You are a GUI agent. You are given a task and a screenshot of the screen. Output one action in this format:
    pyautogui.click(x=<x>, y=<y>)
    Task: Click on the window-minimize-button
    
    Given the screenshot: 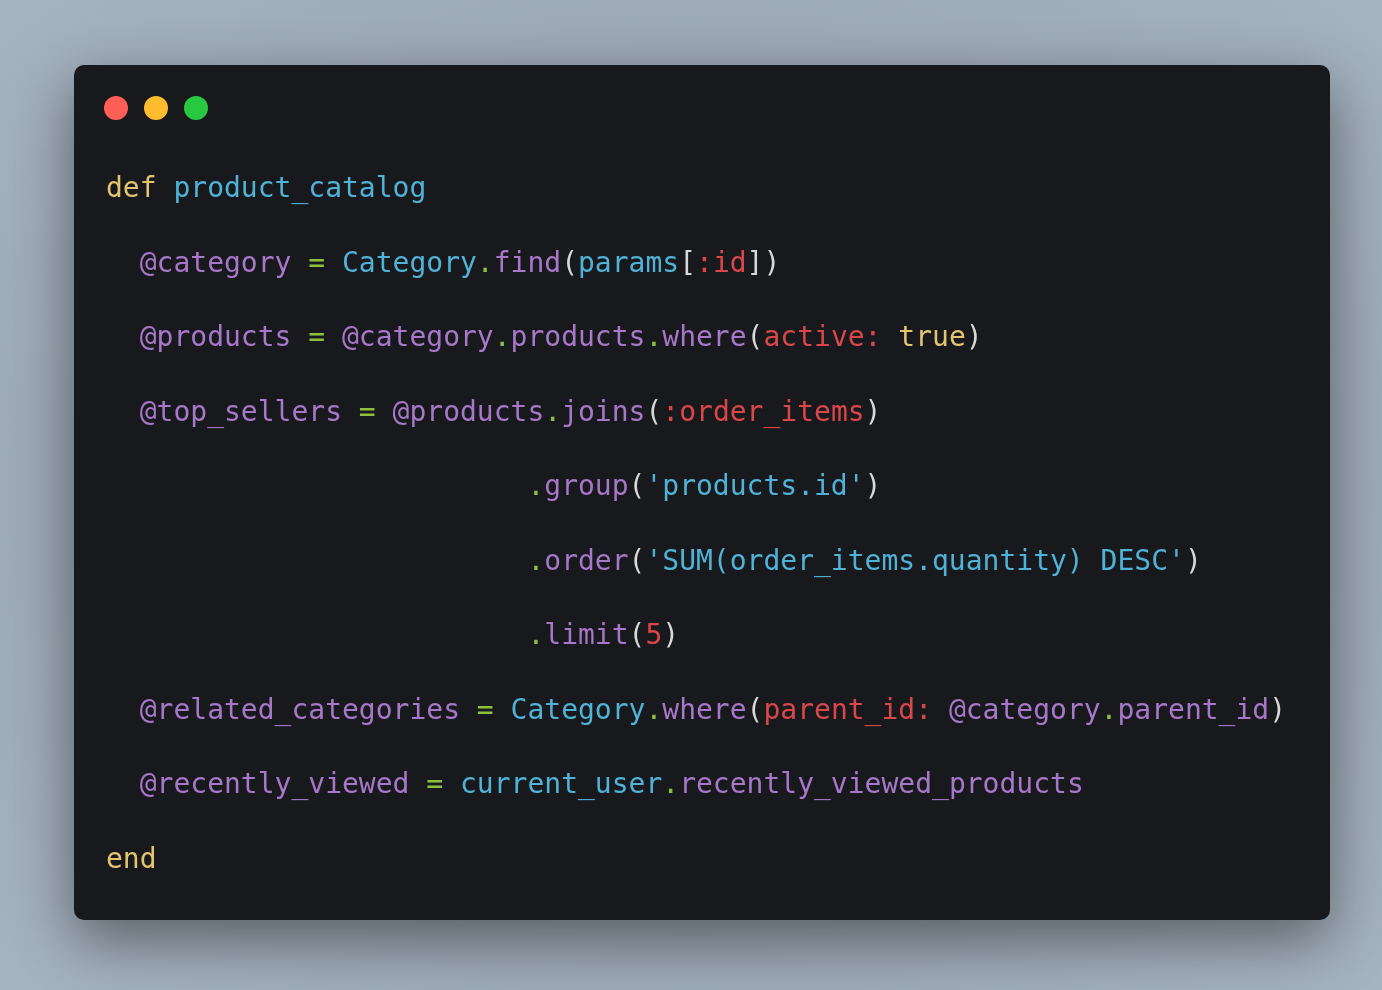 What is the action you would take?
    pyautogui.click(x=156, y=108)
    